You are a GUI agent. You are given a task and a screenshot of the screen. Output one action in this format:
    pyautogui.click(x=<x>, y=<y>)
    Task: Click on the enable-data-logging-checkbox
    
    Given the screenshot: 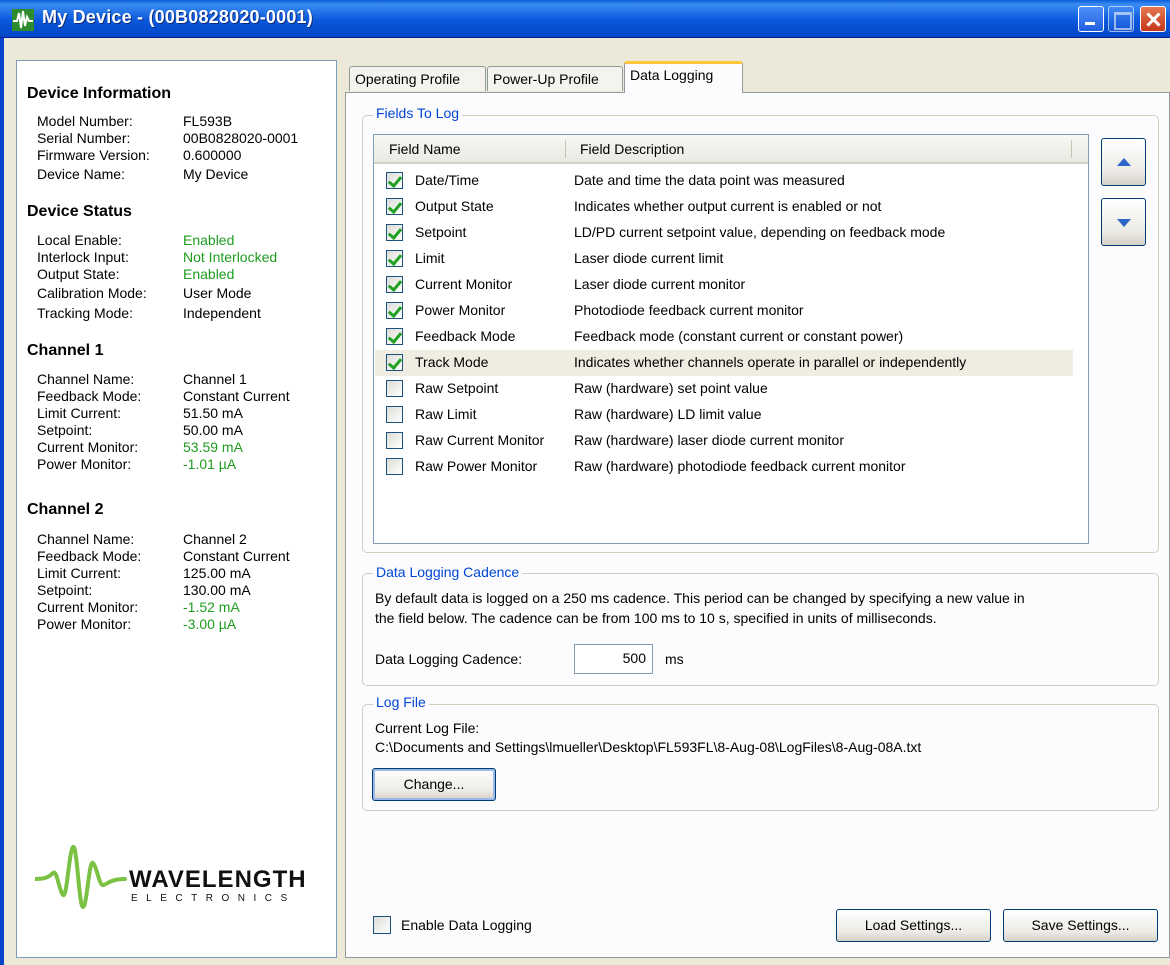 What is the action you would take?
    pyautogui.click(x=382, y=925)
    